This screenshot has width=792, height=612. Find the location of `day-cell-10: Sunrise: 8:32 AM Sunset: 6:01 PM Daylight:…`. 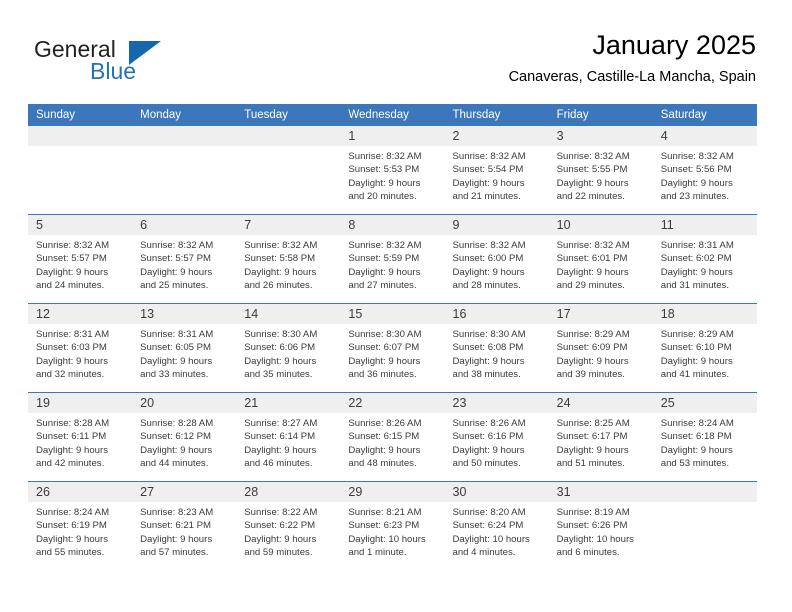

day-cell-10: Sunrise: 8:32 AM Sunset: 6:01 PM Daylight:… is located at coordinates (601, 269).